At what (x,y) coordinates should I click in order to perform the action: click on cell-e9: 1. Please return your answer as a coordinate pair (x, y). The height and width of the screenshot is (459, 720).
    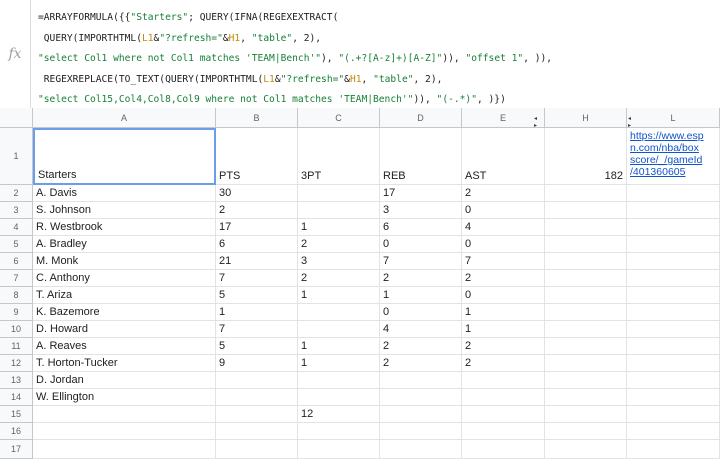
    Looking at the image, I should click on (503, 312).